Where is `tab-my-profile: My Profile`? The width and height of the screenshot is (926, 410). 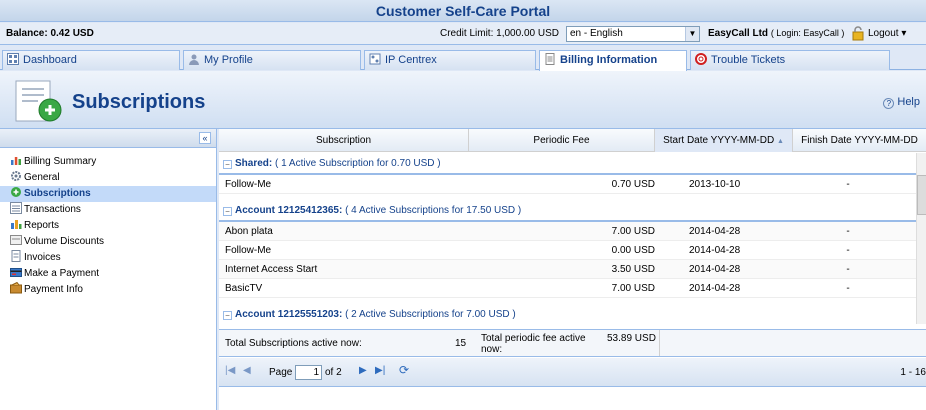 tab-my-profile: My Profile is located at coordinates (272, 60).